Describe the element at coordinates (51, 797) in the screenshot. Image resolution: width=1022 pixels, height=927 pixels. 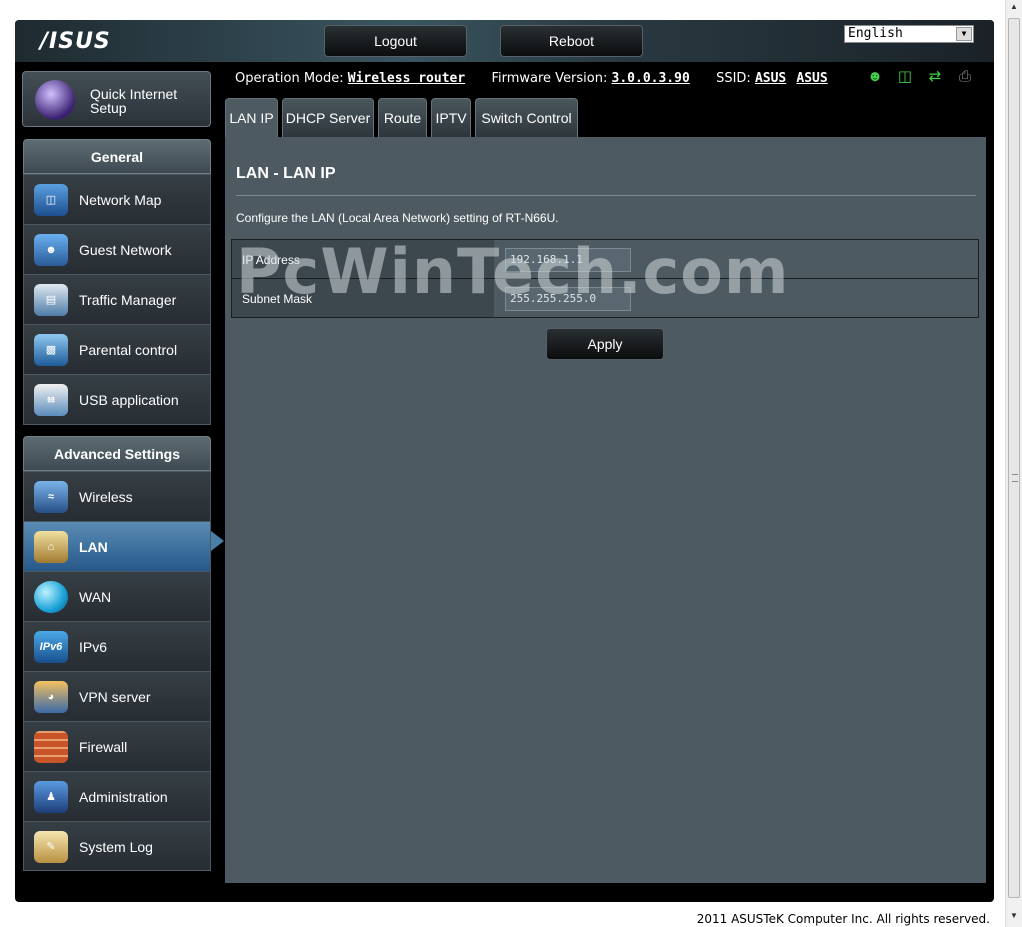
I see `administration-icon: ♟` at that location.